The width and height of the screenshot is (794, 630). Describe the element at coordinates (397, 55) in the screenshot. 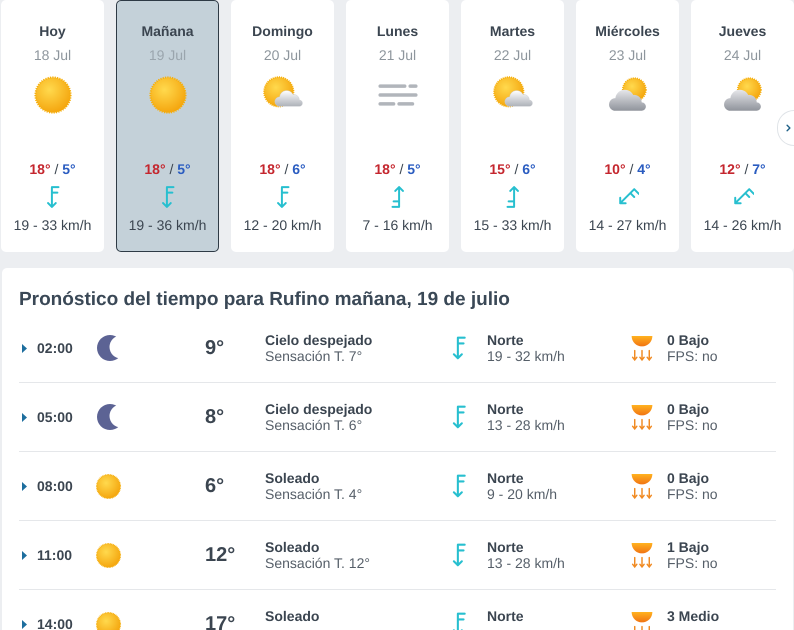

I see `day-date: 21 Jul` at that location.